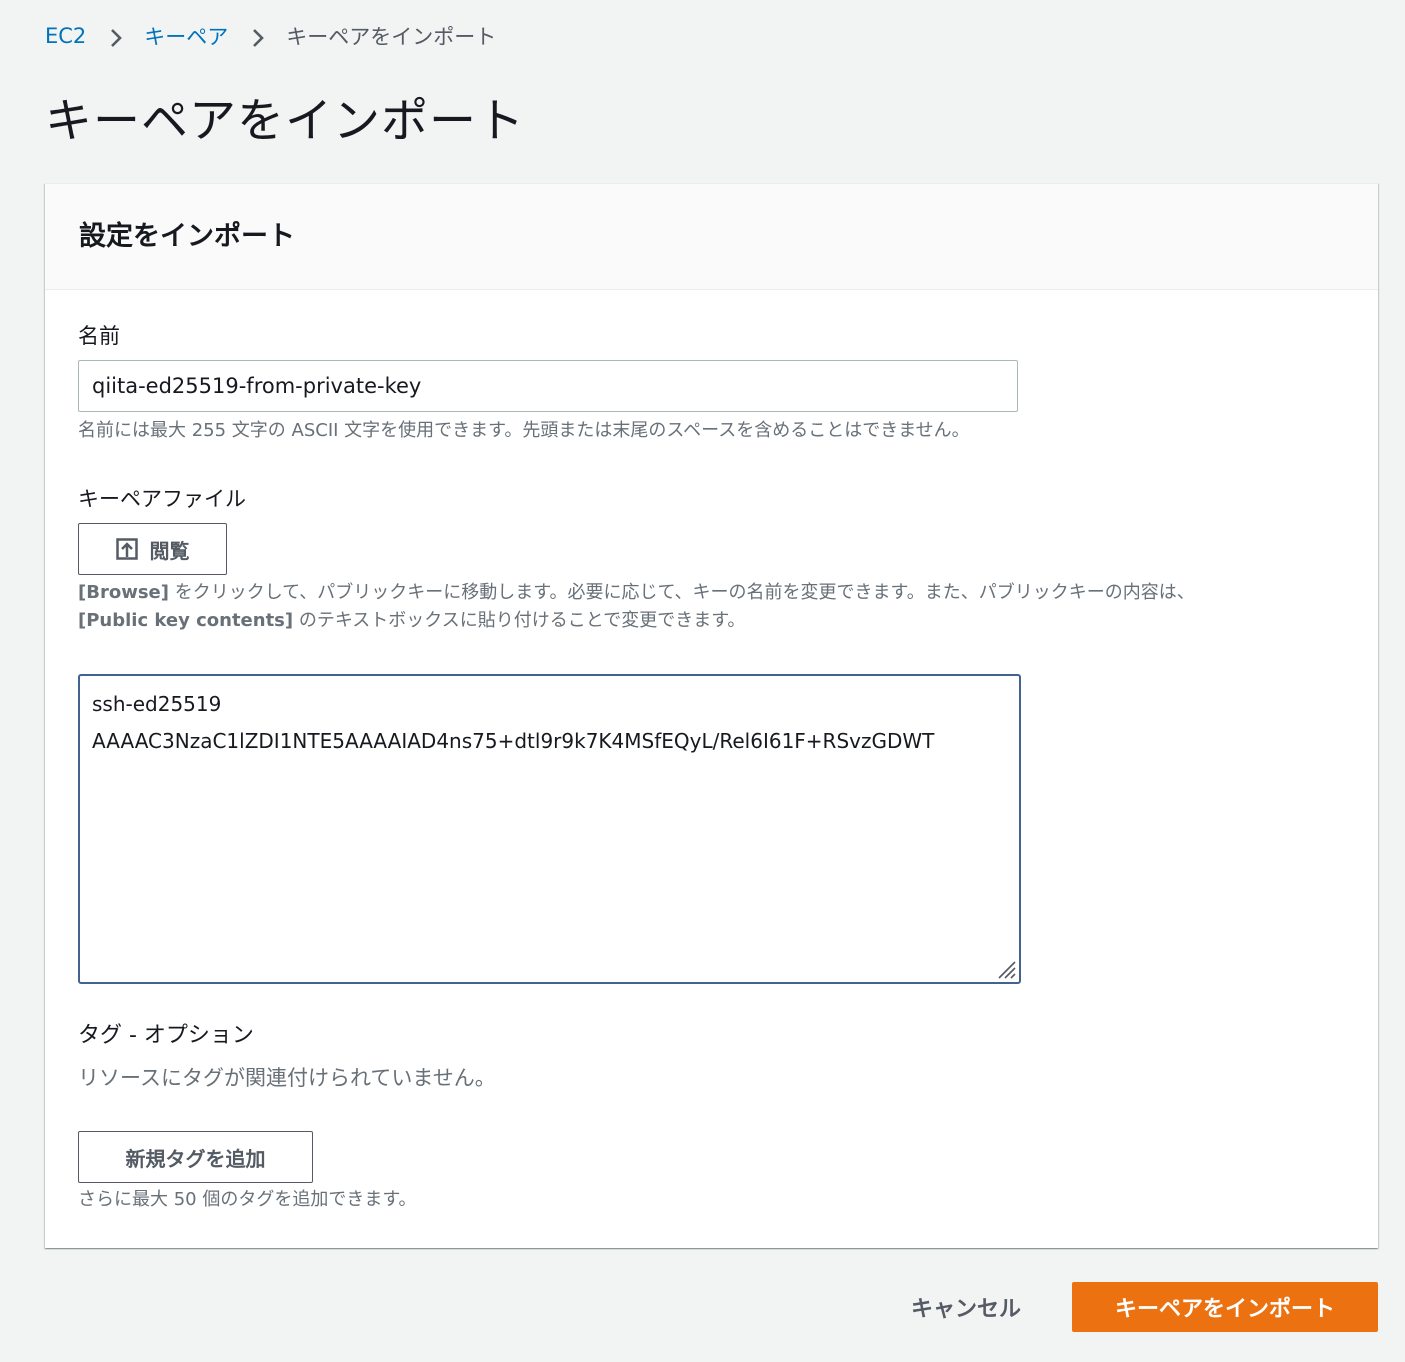  What do you see at coordinates (548, 386) in the screenshot?
I see `name-input` at bounding box center [548, 386].